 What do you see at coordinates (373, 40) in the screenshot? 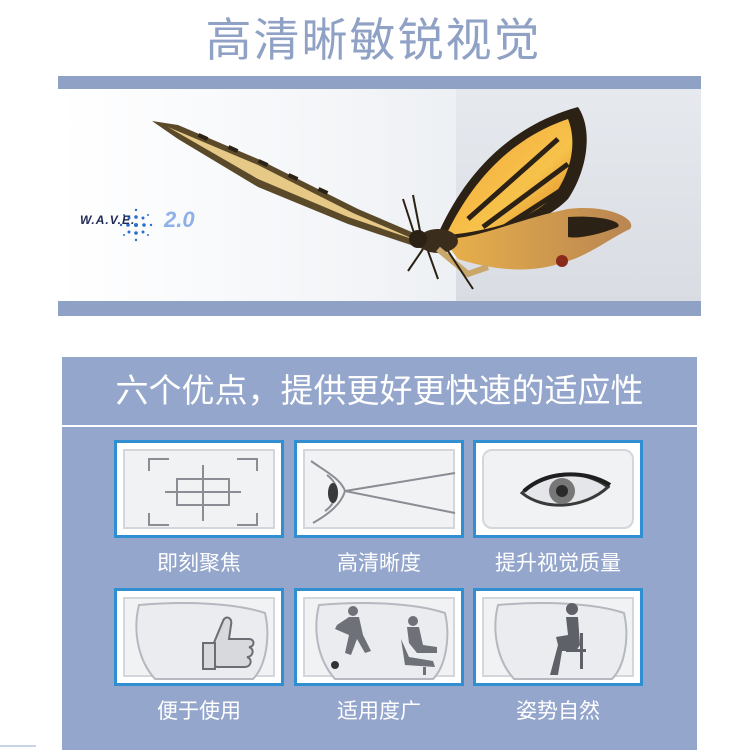
I see `page-title: 高清晰敏锐视觉` at bounding box center [373, 40].